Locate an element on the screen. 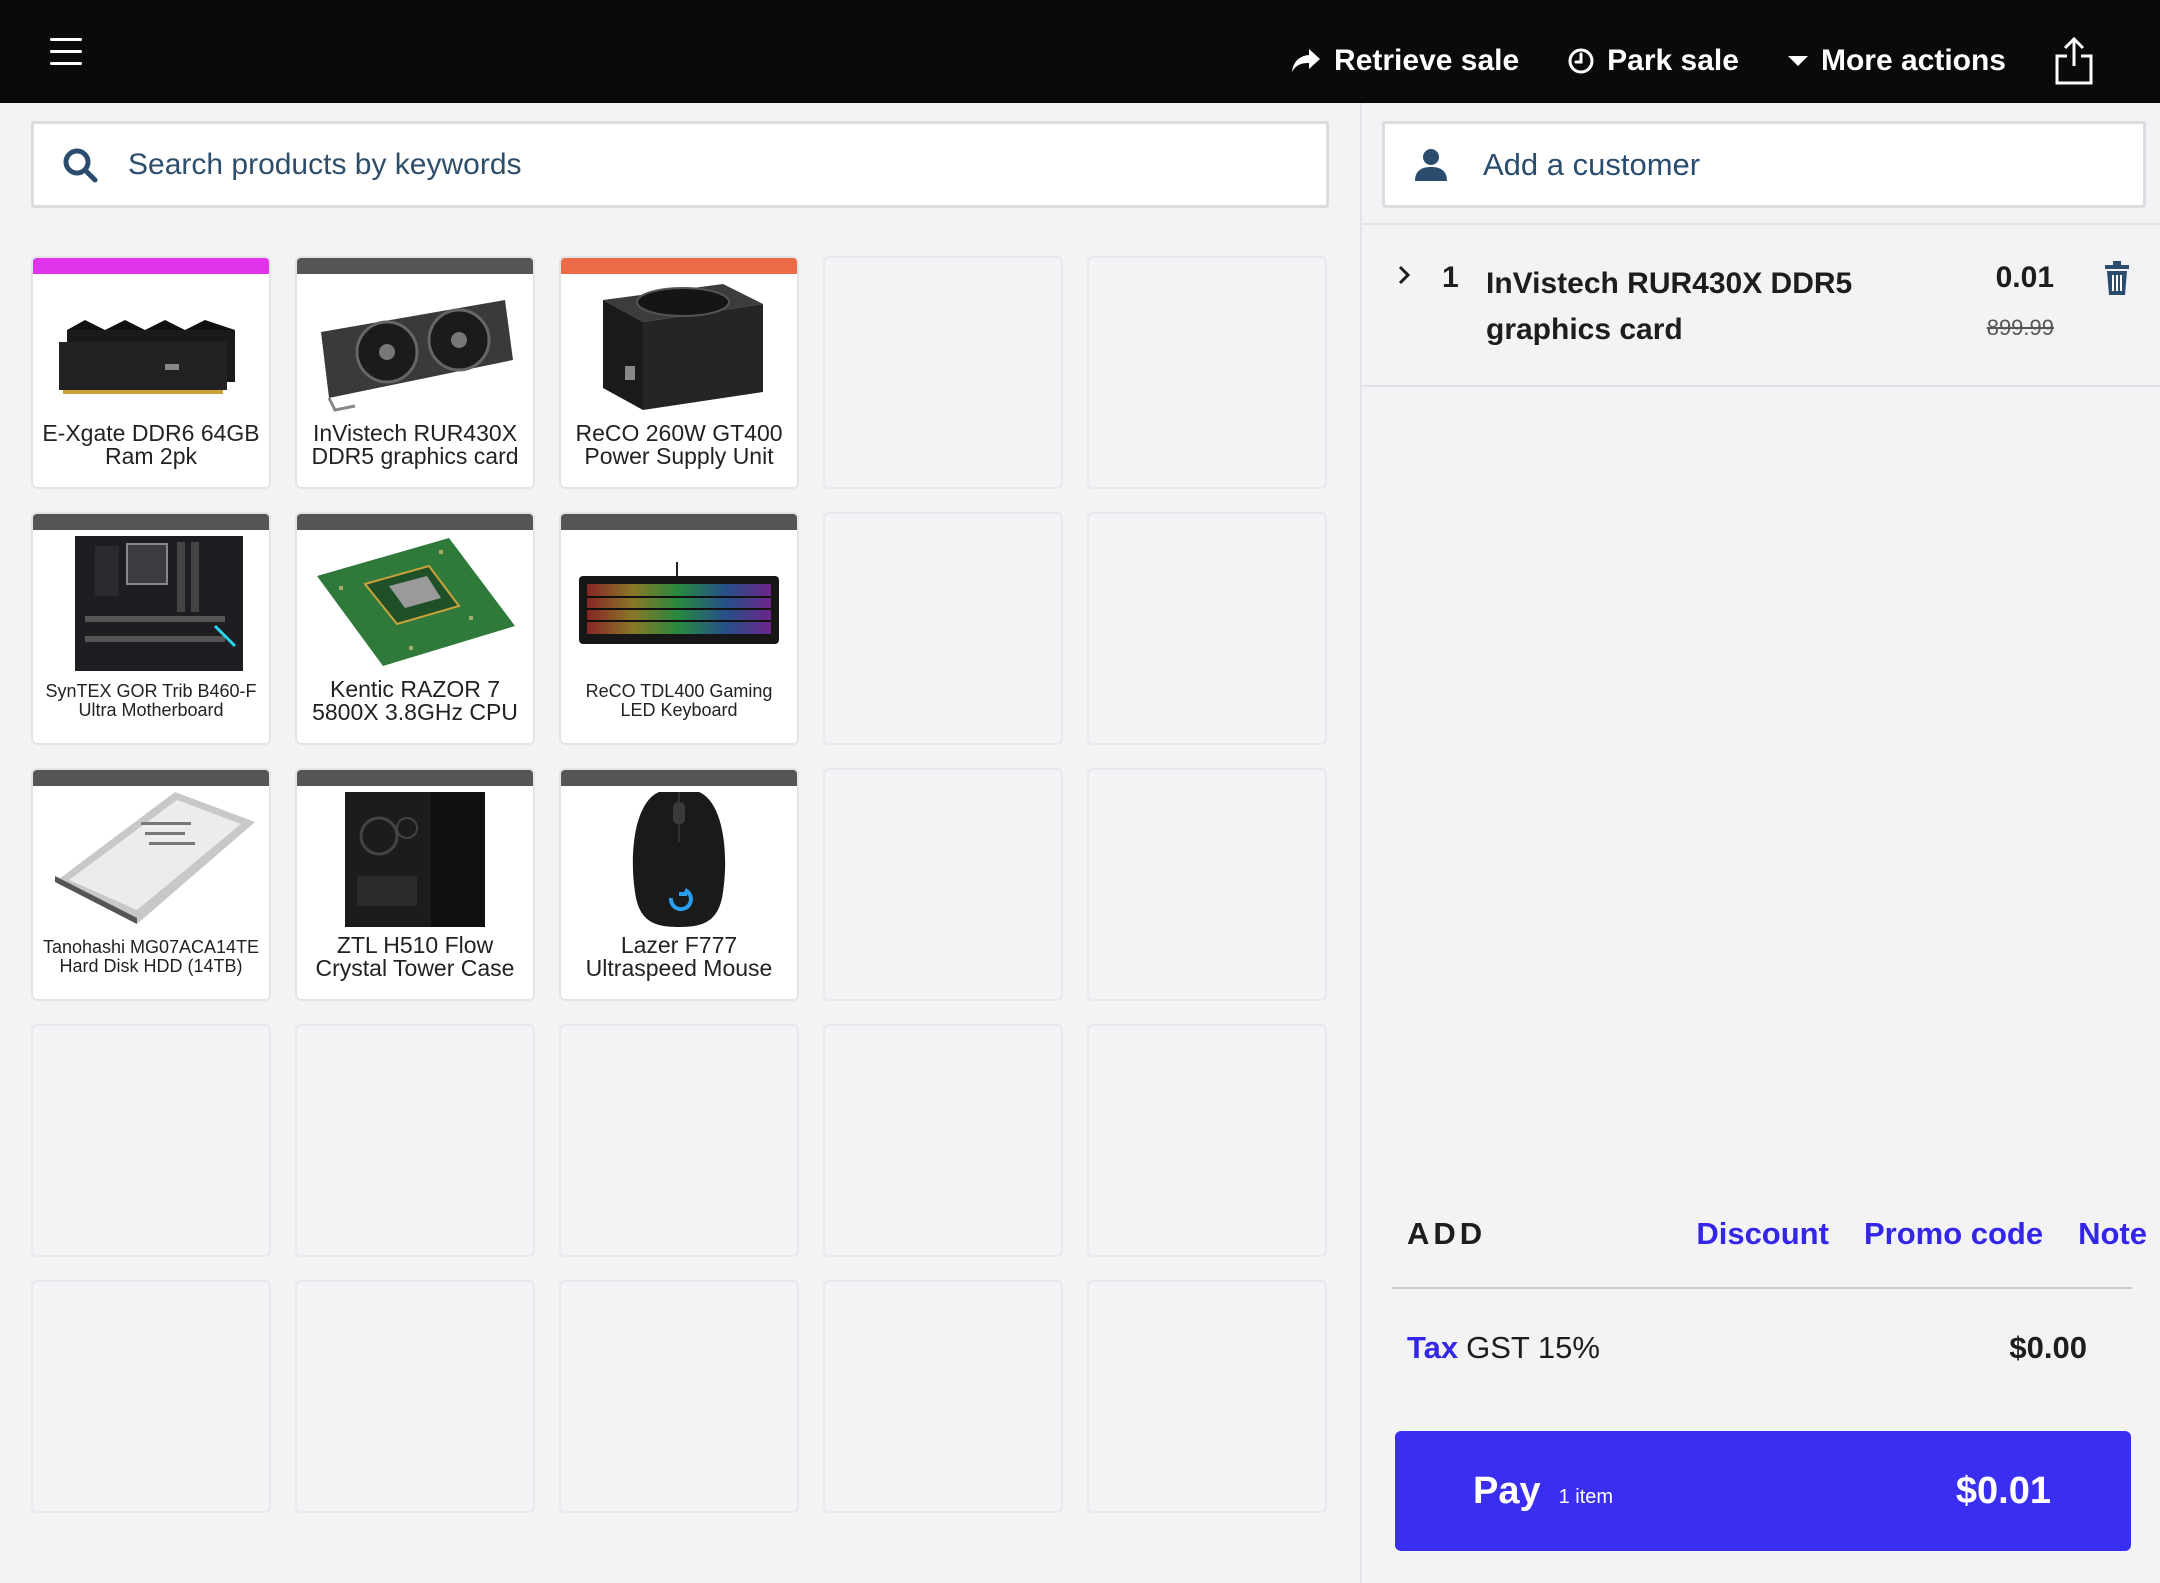  gpu-icon is located at coordinates (415, 347).